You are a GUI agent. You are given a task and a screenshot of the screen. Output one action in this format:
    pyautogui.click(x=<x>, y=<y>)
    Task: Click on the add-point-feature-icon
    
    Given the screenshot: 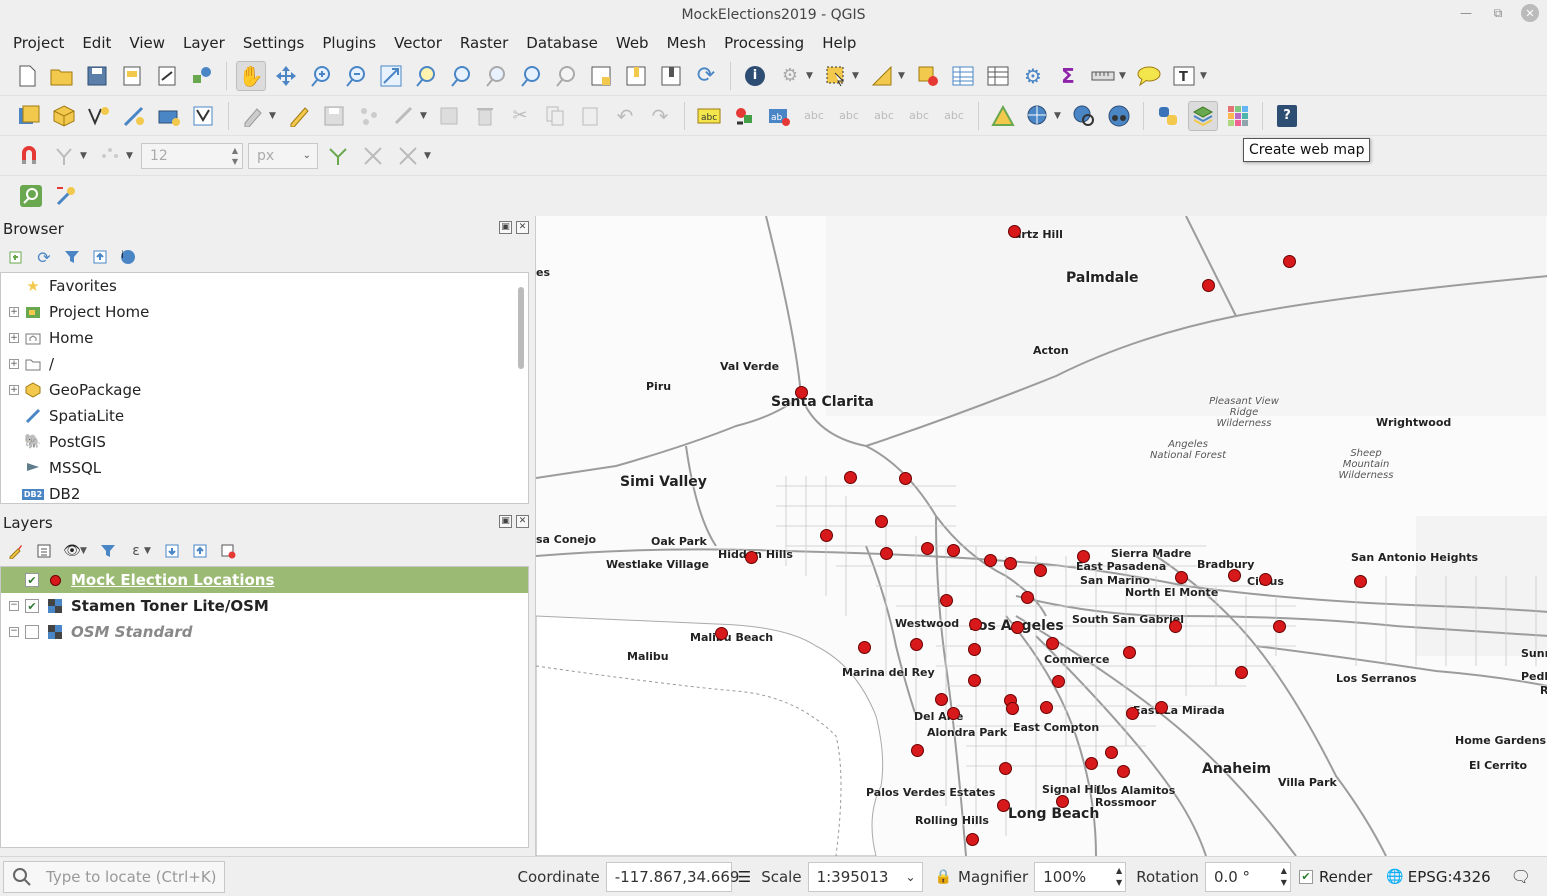 What is the action you would take?
    pyautogui.click(x=369, y=116)
    